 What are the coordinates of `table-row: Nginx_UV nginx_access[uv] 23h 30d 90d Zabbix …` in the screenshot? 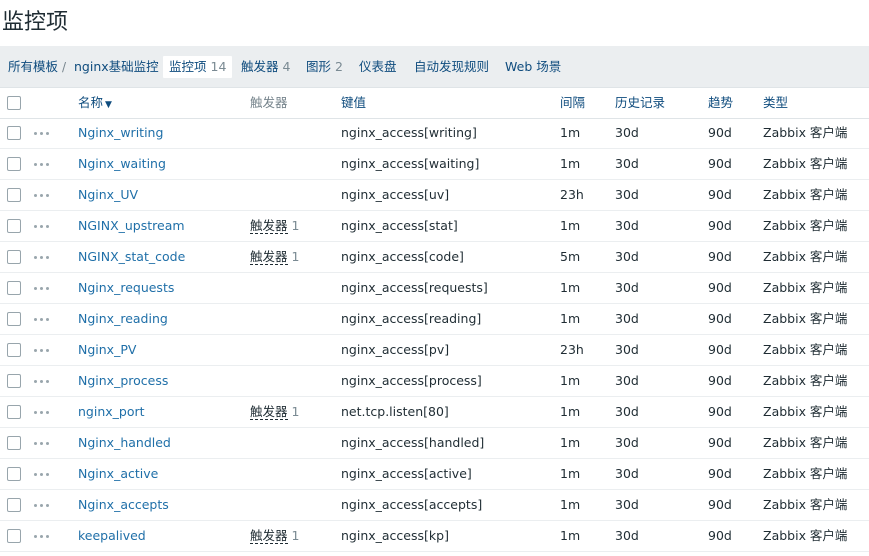 It's located at (434, 195).